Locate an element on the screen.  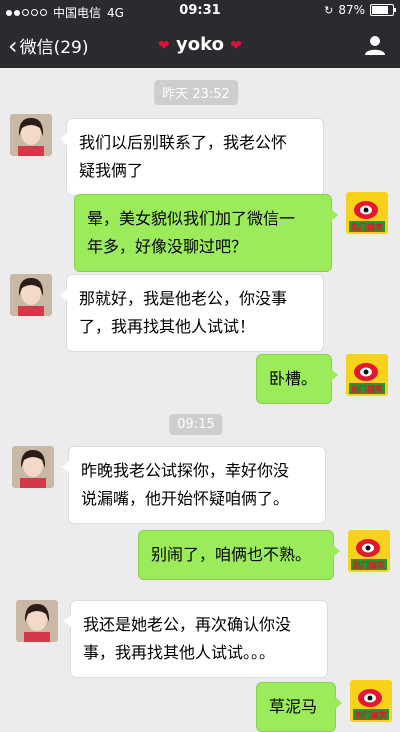
nav-bar: ‹ 微信(29) ❤ yoko ❤ is located at coordinates (200, 45).